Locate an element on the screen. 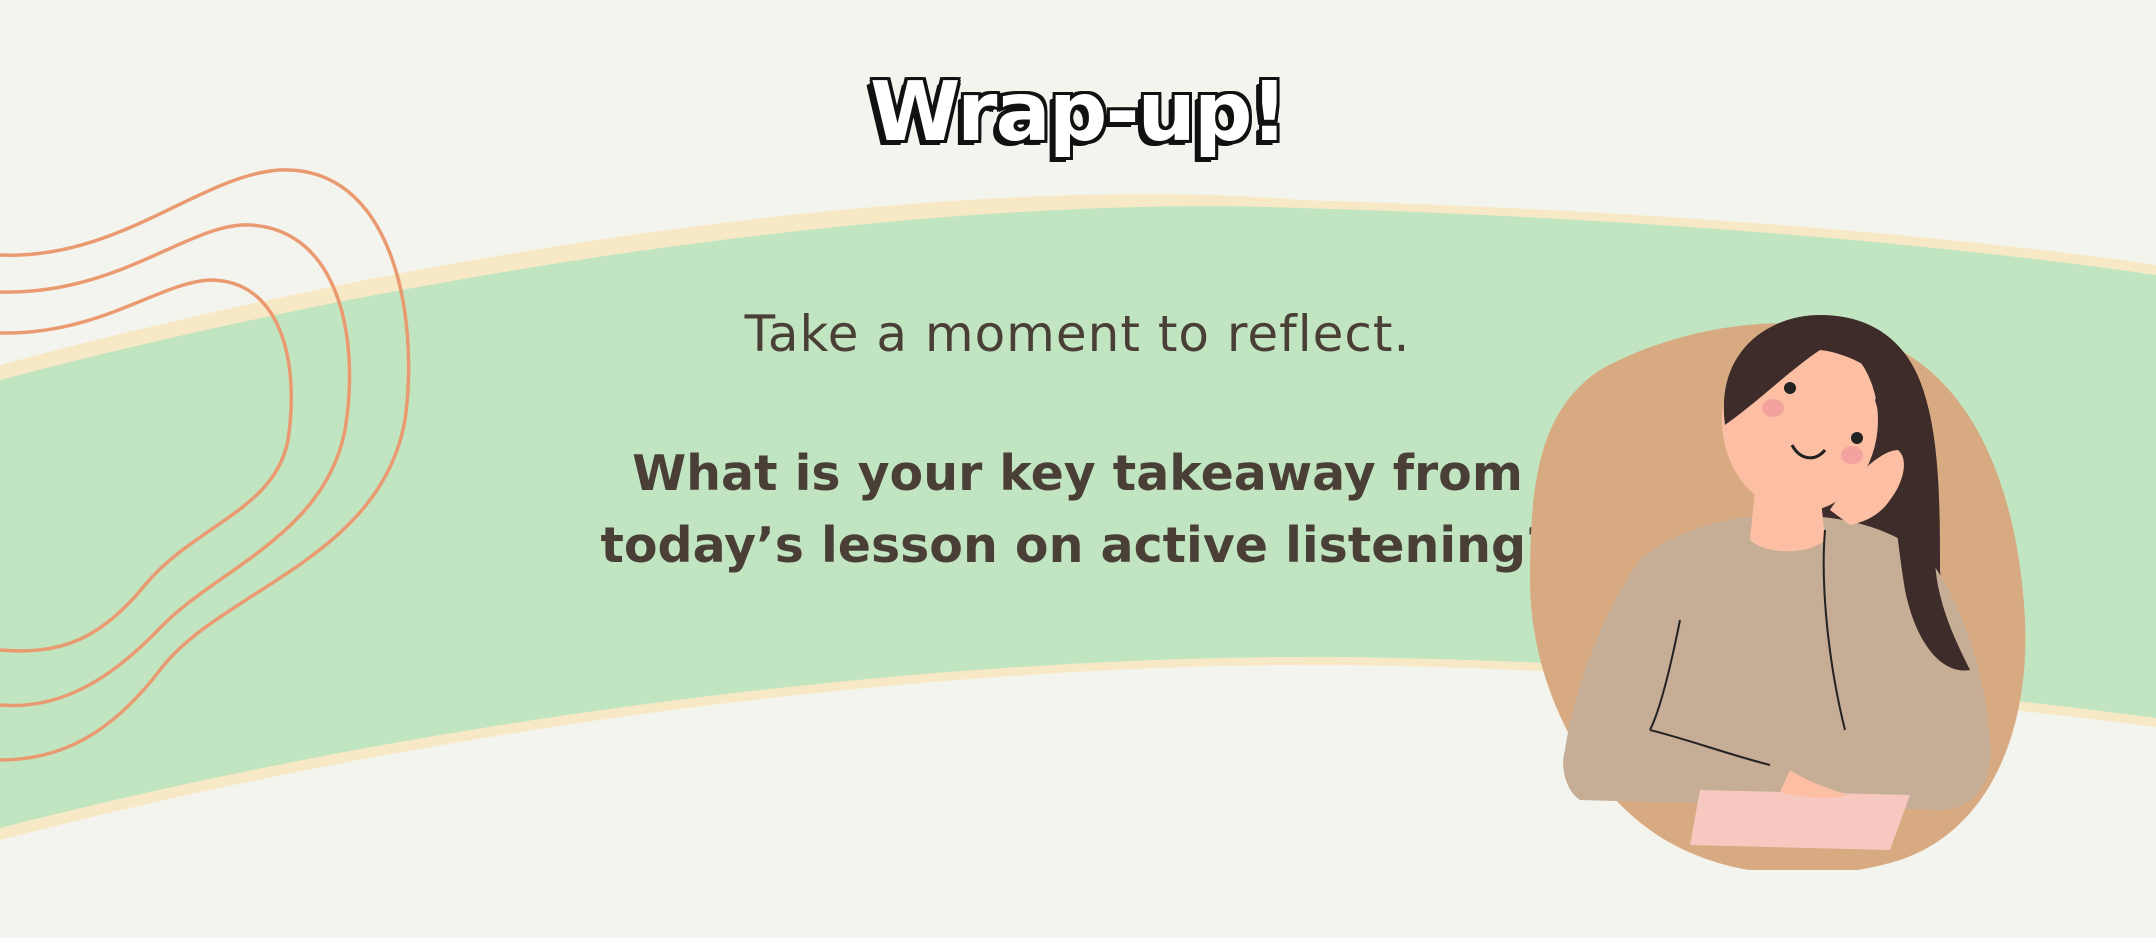 This screenshot has width=2156, height=938. slide-title: Wrap-up! is located at coordinates (1079, 112).